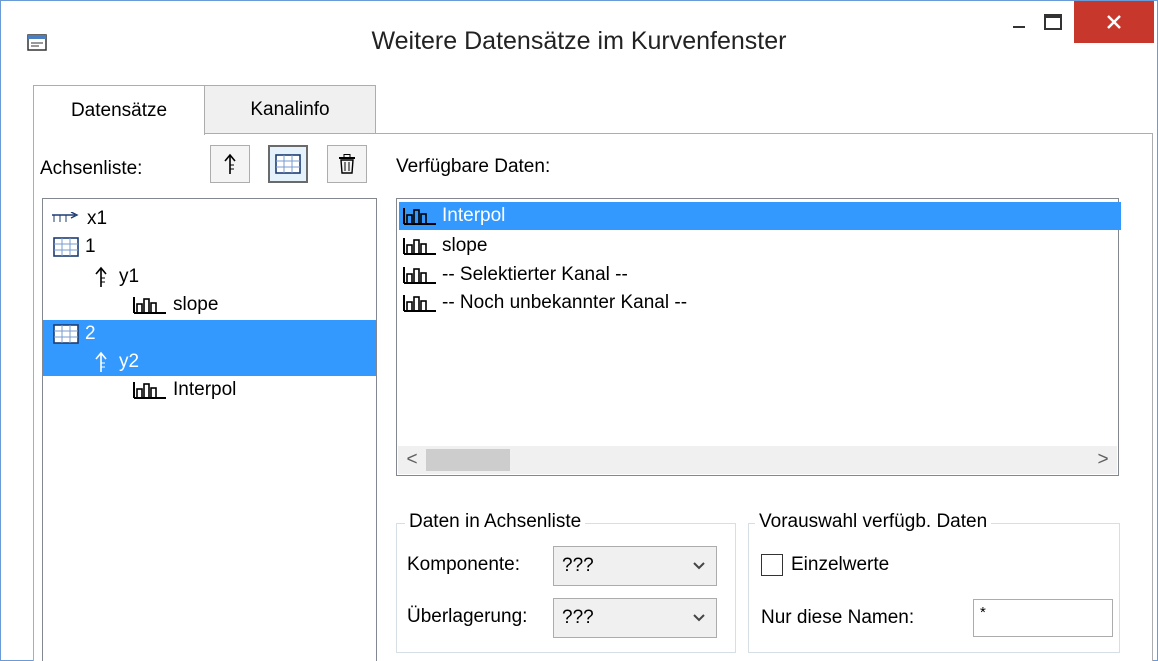 The width and height of the screenshot is (1158, 661). Describe the element at coordinates (196, 304) in the screenshot. I see `tree-item-label: slope` at that location.